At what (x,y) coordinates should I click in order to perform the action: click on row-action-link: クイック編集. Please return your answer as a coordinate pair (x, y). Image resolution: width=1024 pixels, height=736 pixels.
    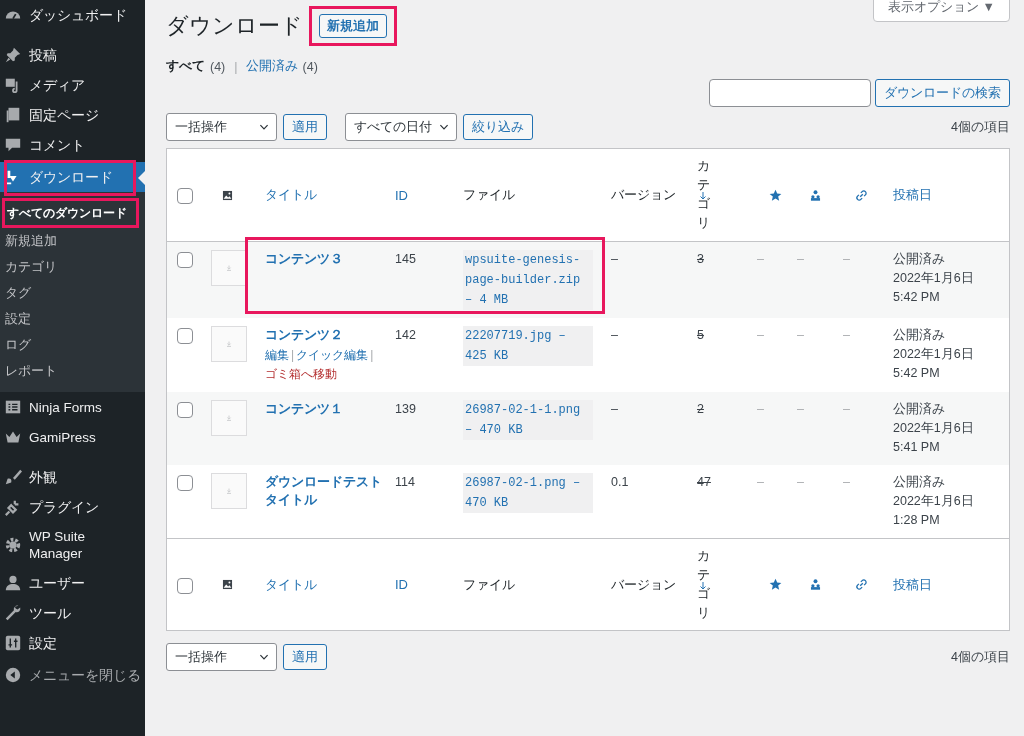
    Looking at the image, I should click on (332, 355).